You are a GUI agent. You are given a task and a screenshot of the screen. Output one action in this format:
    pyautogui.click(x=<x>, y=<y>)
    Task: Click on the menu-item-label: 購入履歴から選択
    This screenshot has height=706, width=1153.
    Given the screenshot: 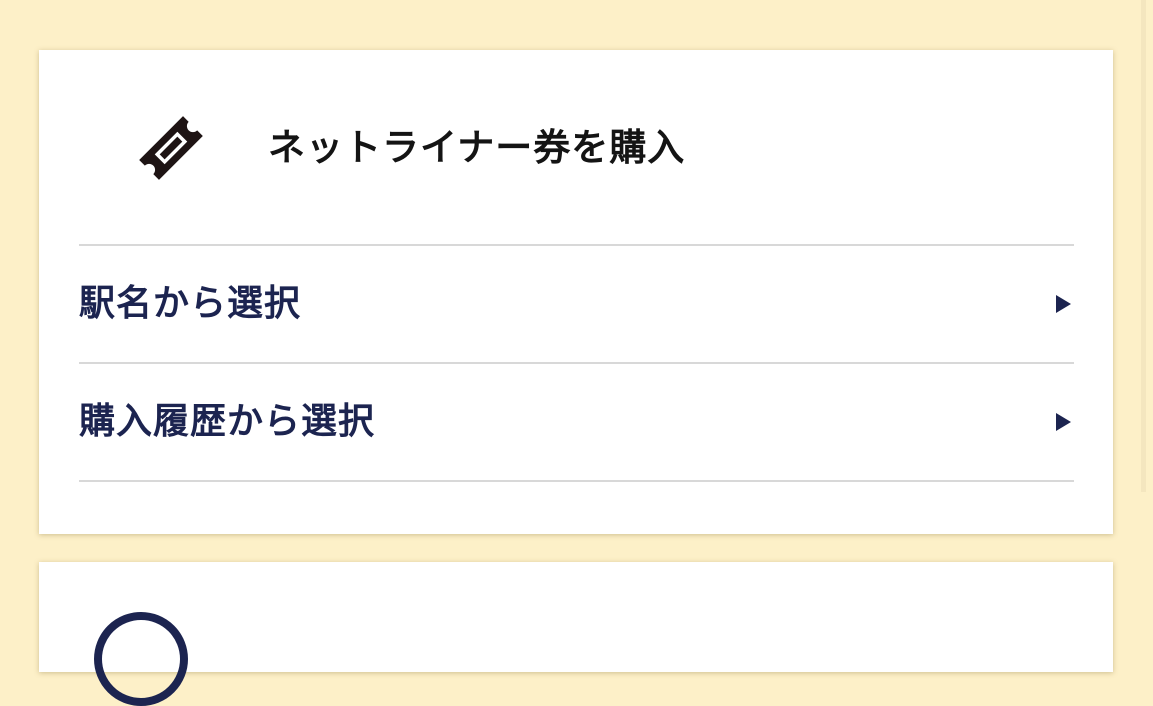 What is the action you would take?
    pyautogui.click(x=227, y=421)
    